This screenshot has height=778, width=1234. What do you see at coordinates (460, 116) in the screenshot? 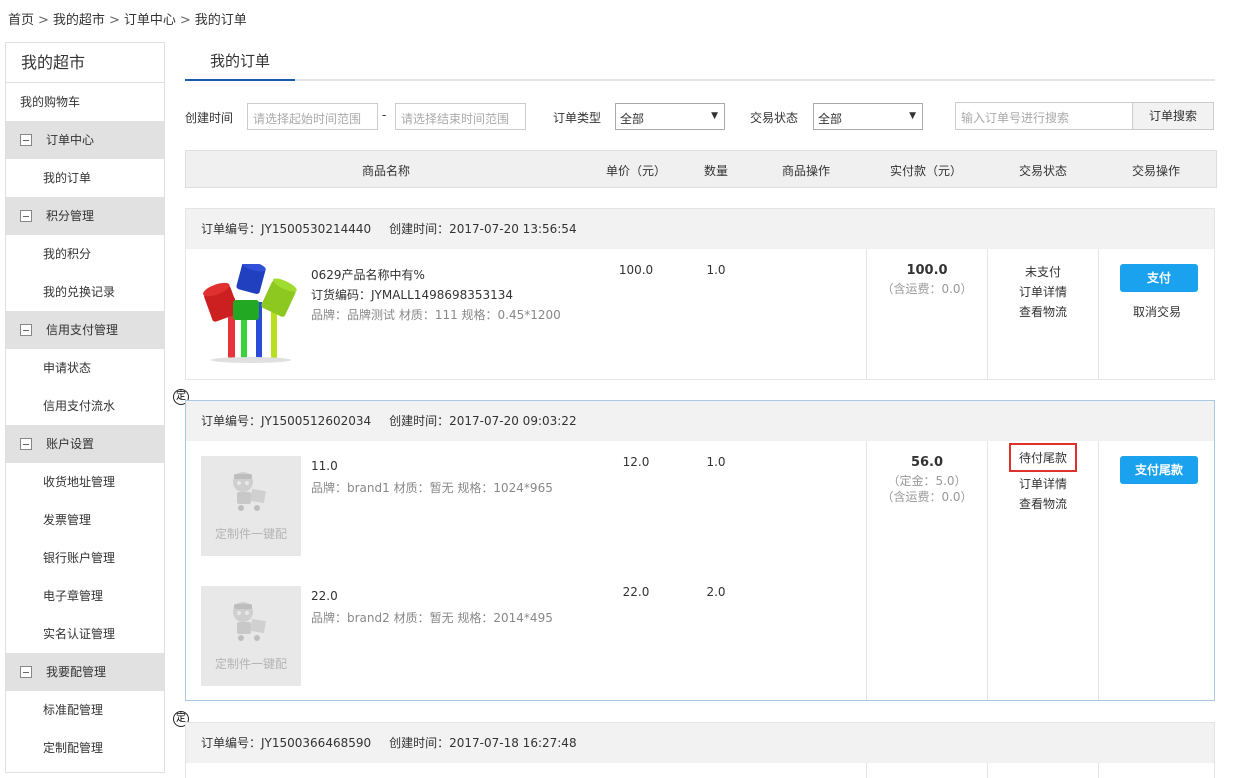
I see `end-date-input: 请选择结束时间范围` at bounding box center [460, 116].